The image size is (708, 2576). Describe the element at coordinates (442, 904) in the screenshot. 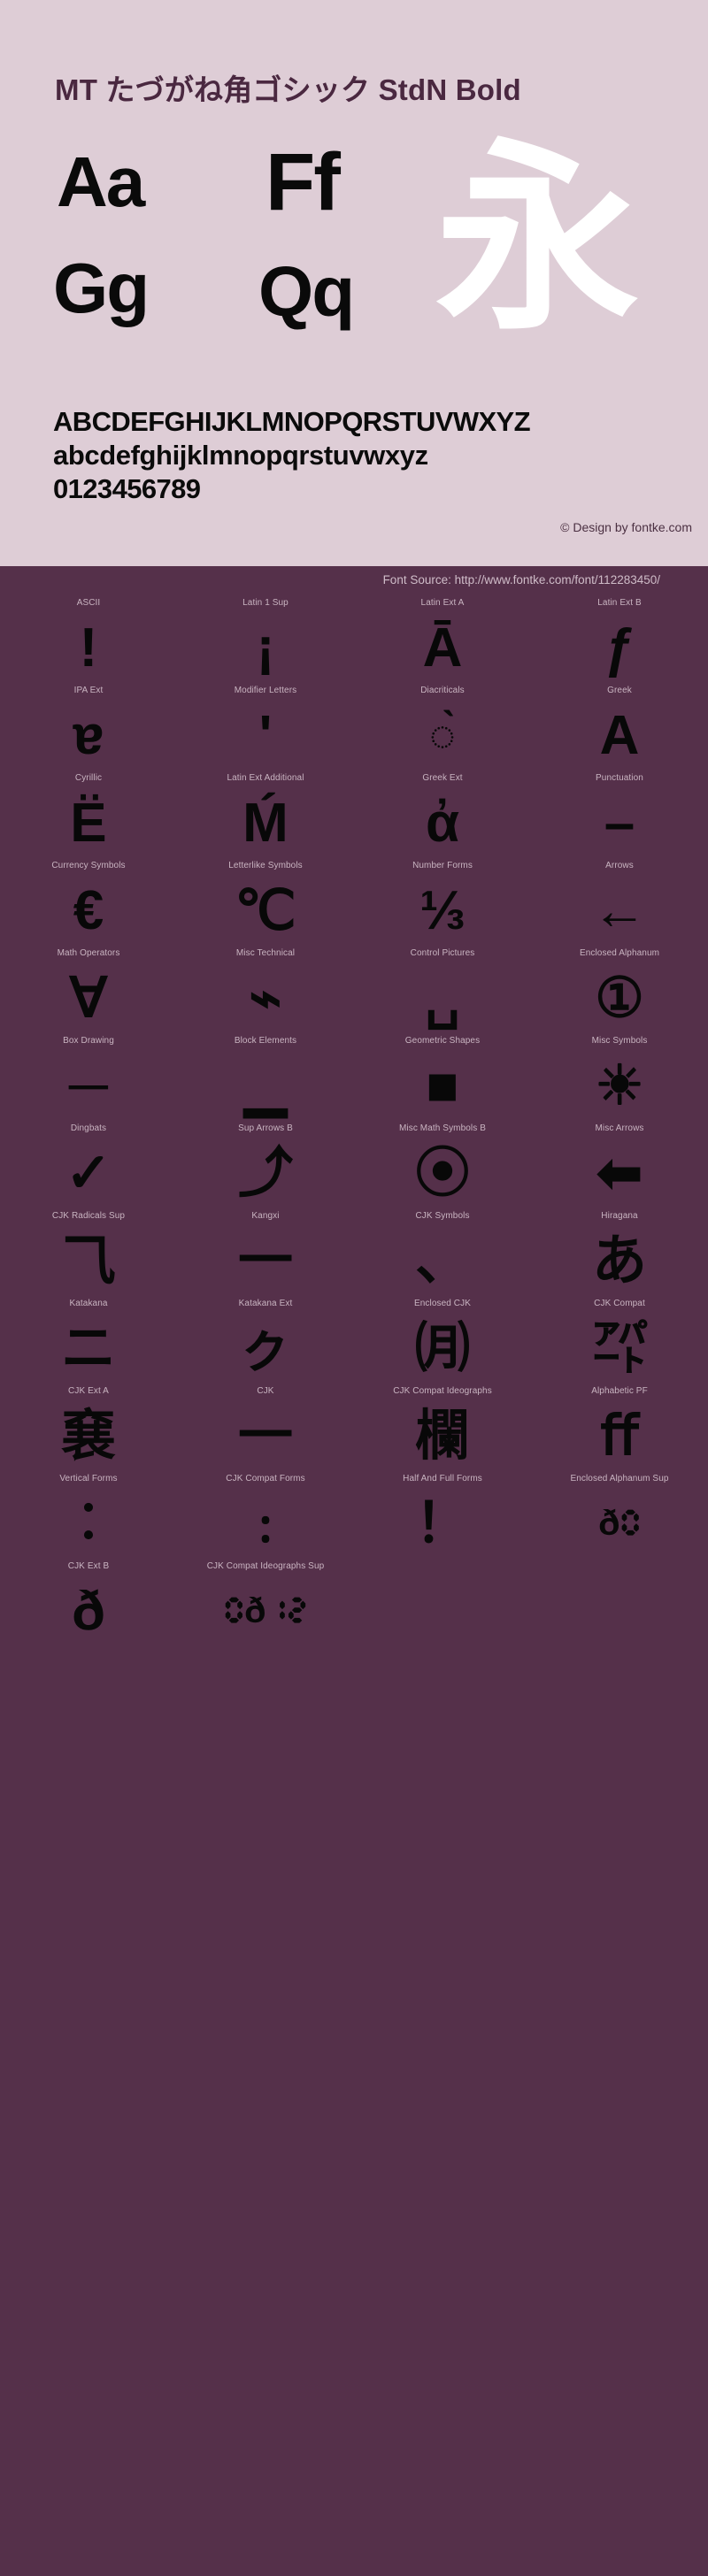

I see `unicode-block-cell: Number Forms ⅓` at that location.